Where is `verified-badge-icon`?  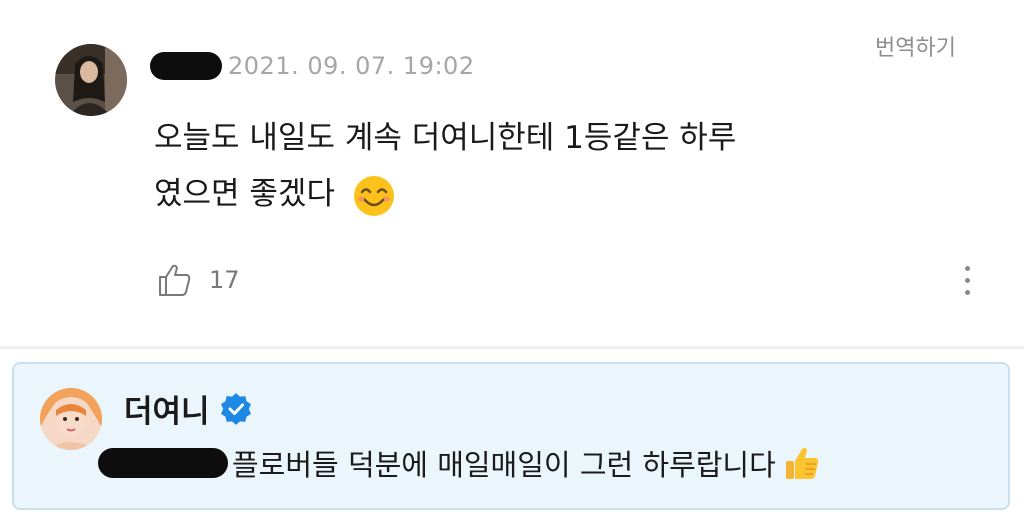 verified-badge-icon is located at coordinates (235, 408).